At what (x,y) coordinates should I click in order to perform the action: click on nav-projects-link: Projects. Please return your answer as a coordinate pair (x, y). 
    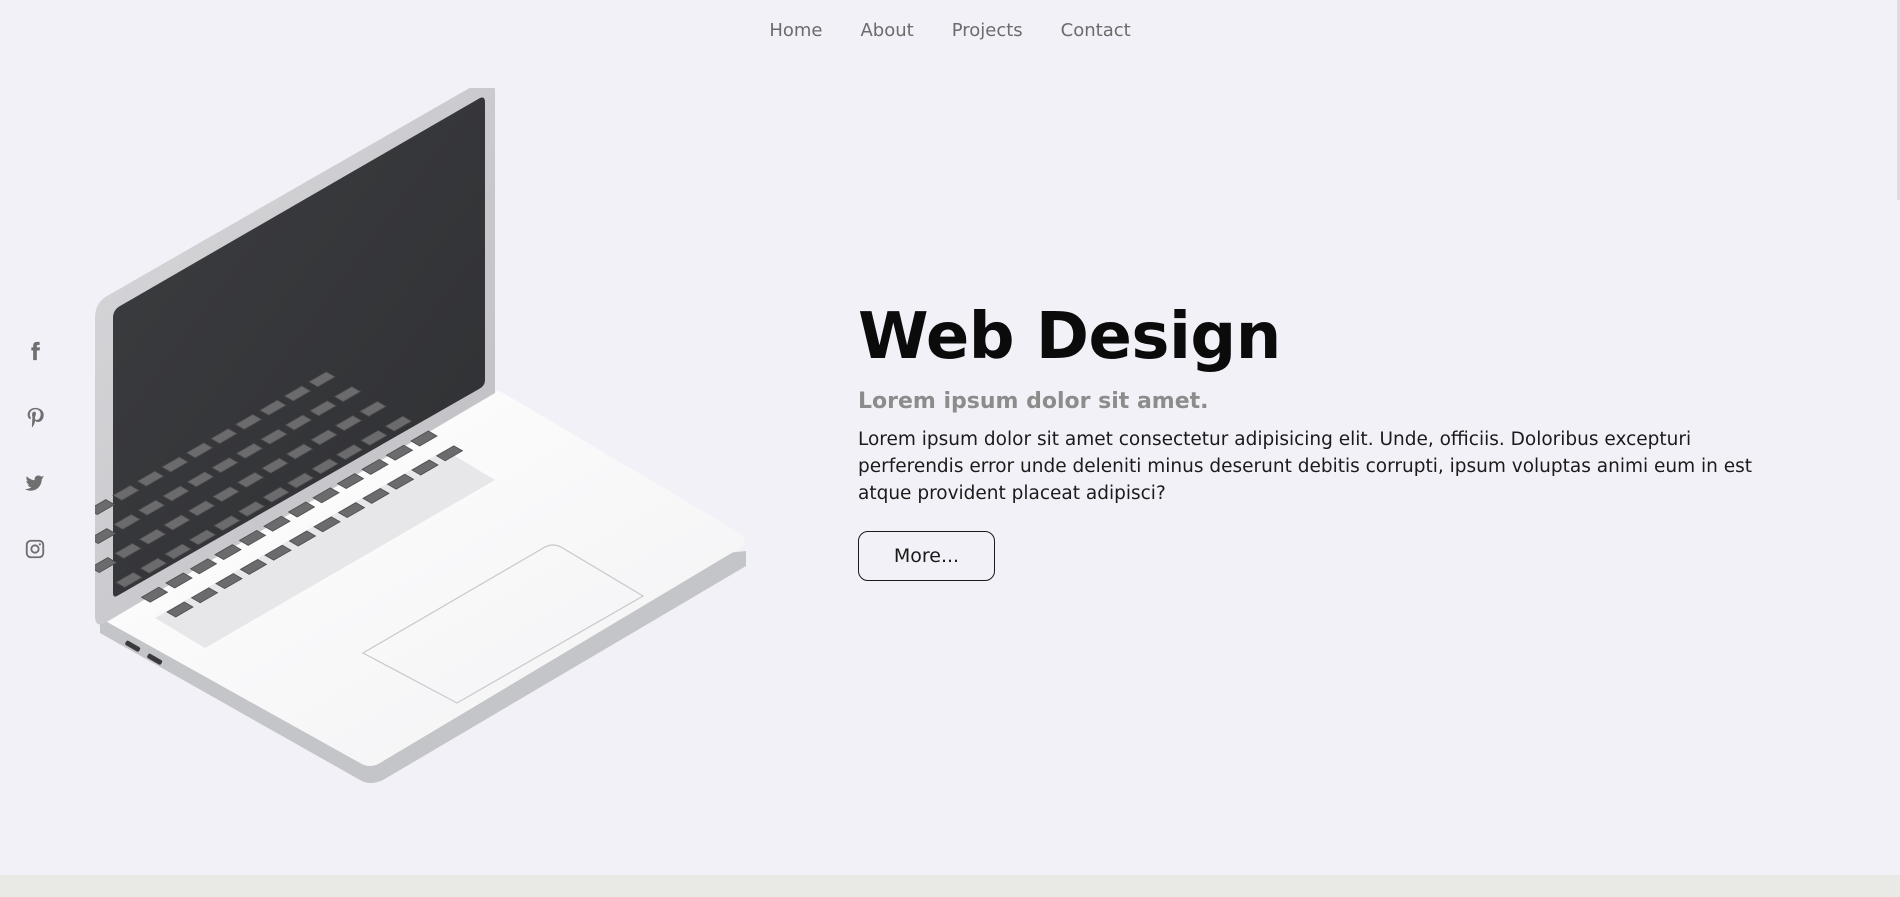
    Looking at the image, I should click on (987, 30).